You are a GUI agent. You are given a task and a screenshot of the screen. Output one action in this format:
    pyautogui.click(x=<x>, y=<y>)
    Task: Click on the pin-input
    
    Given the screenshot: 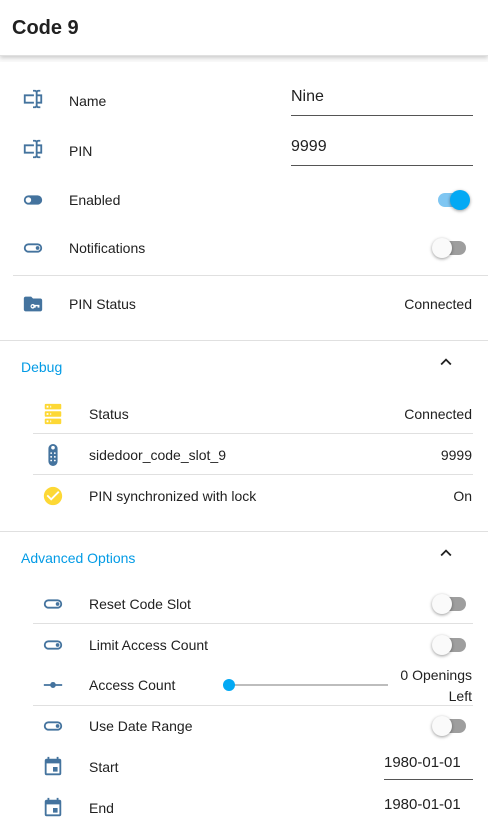 What is the action you would take?
    pyautogui.click(x=382, y=144)
    